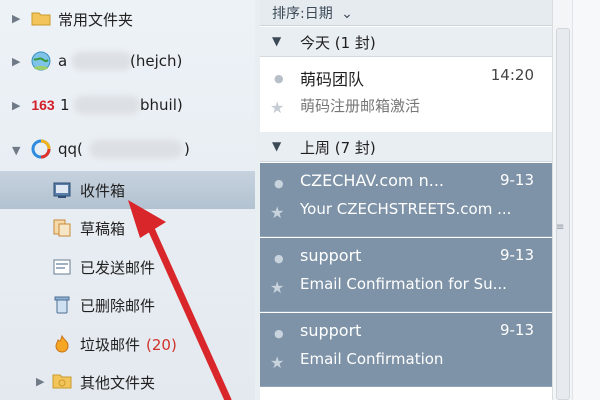  Describe the element at coordinates (338, 43) in the screenshot. I see `group-label: 今天 (1 封)` at that location.